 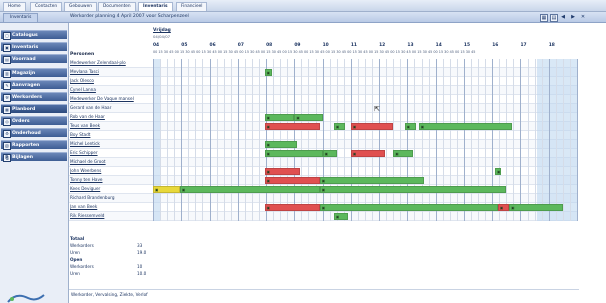 I want to click on sidebar-item-aanvragen: ✎ Aanvragen, so click(x=34, y=85).